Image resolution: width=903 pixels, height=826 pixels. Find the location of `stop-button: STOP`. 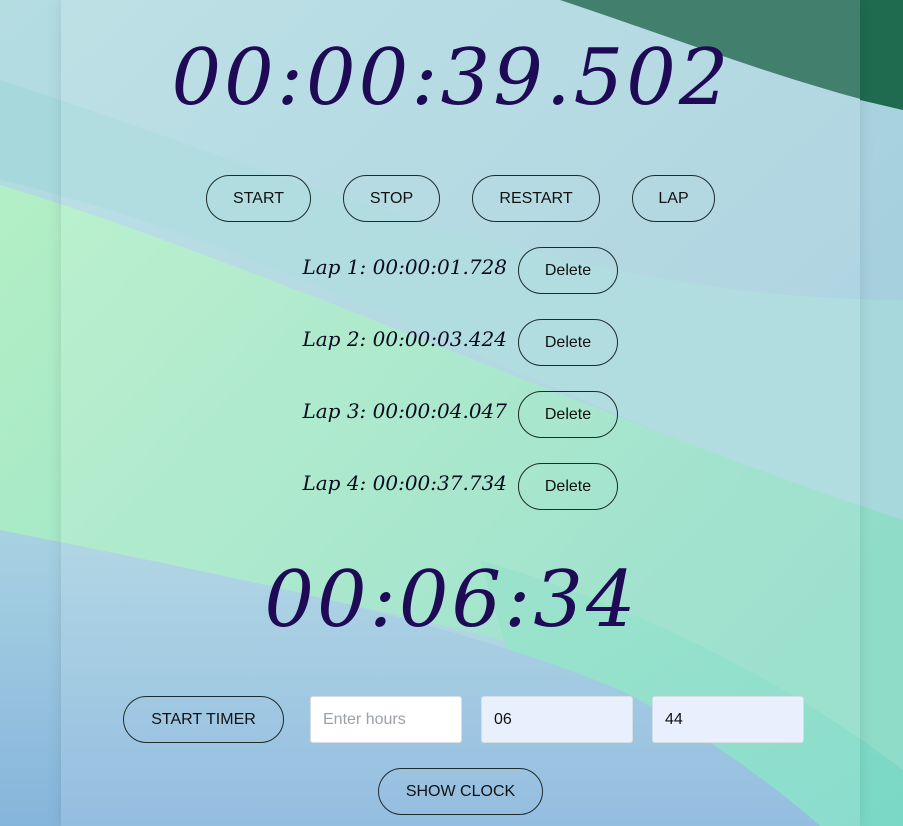

stop-button: STOP is located at coordinates (391, 198).